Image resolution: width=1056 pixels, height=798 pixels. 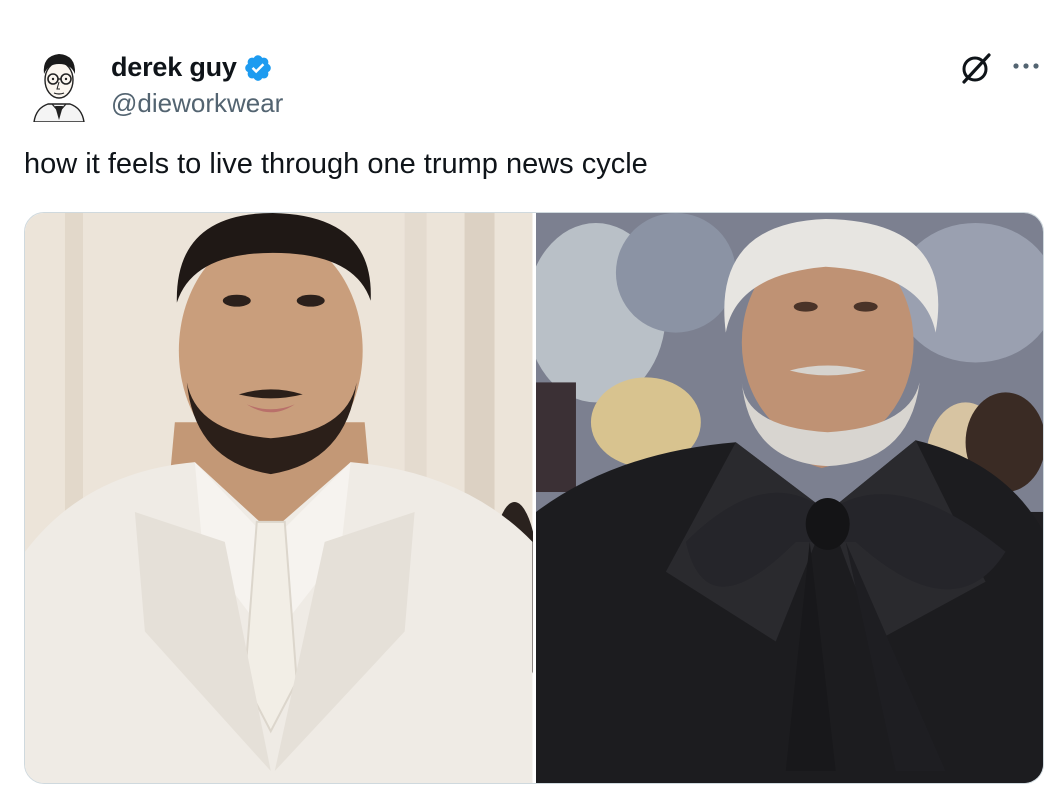 What do you see at coordinates (59, 88) in the screenshot?
I see `portrait-illustration` at bounding box center [59, 88].